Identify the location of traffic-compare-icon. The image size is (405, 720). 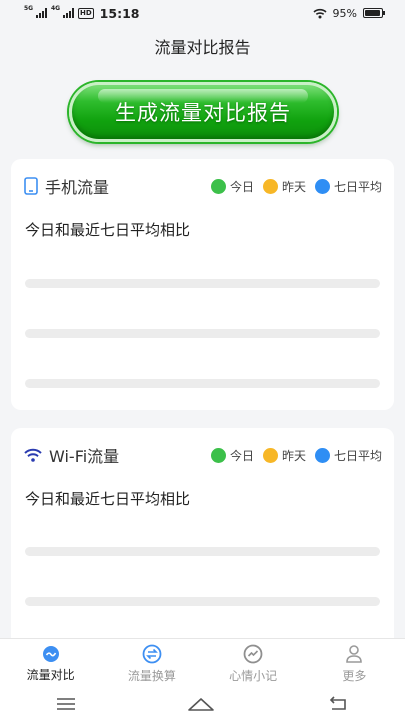
(50, 653).